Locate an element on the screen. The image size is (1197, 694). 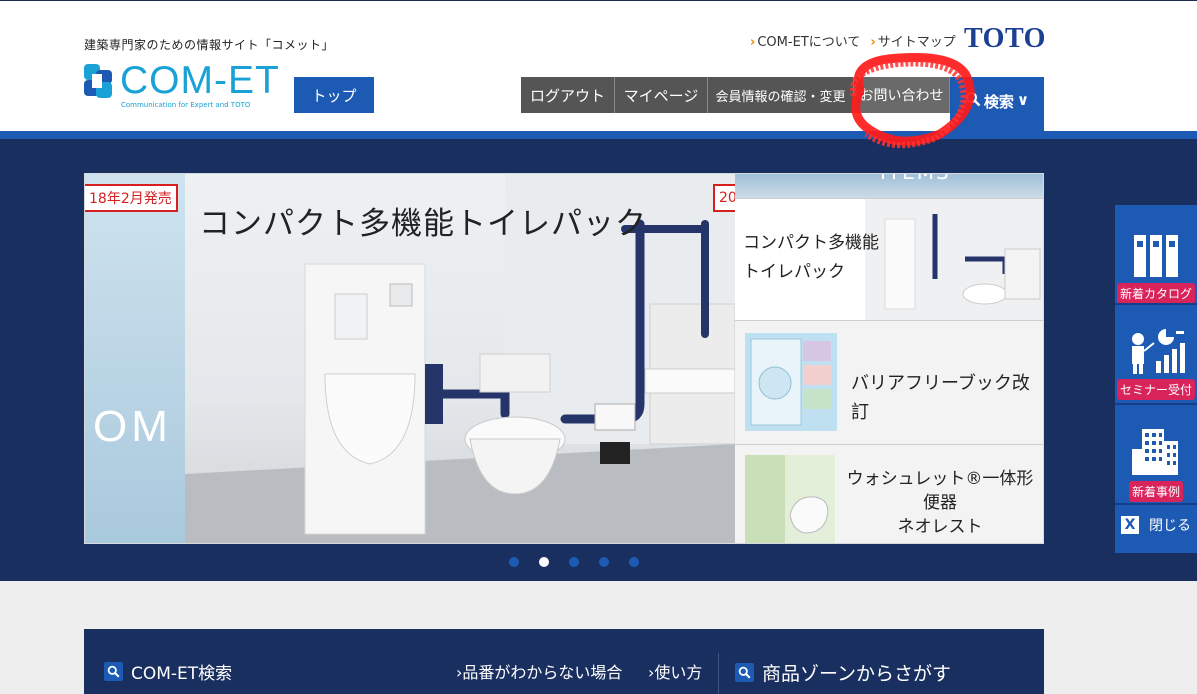
thumb-item-barrier-free-book: バリアフリーブック改訂 is located at coordinates (889, 382).